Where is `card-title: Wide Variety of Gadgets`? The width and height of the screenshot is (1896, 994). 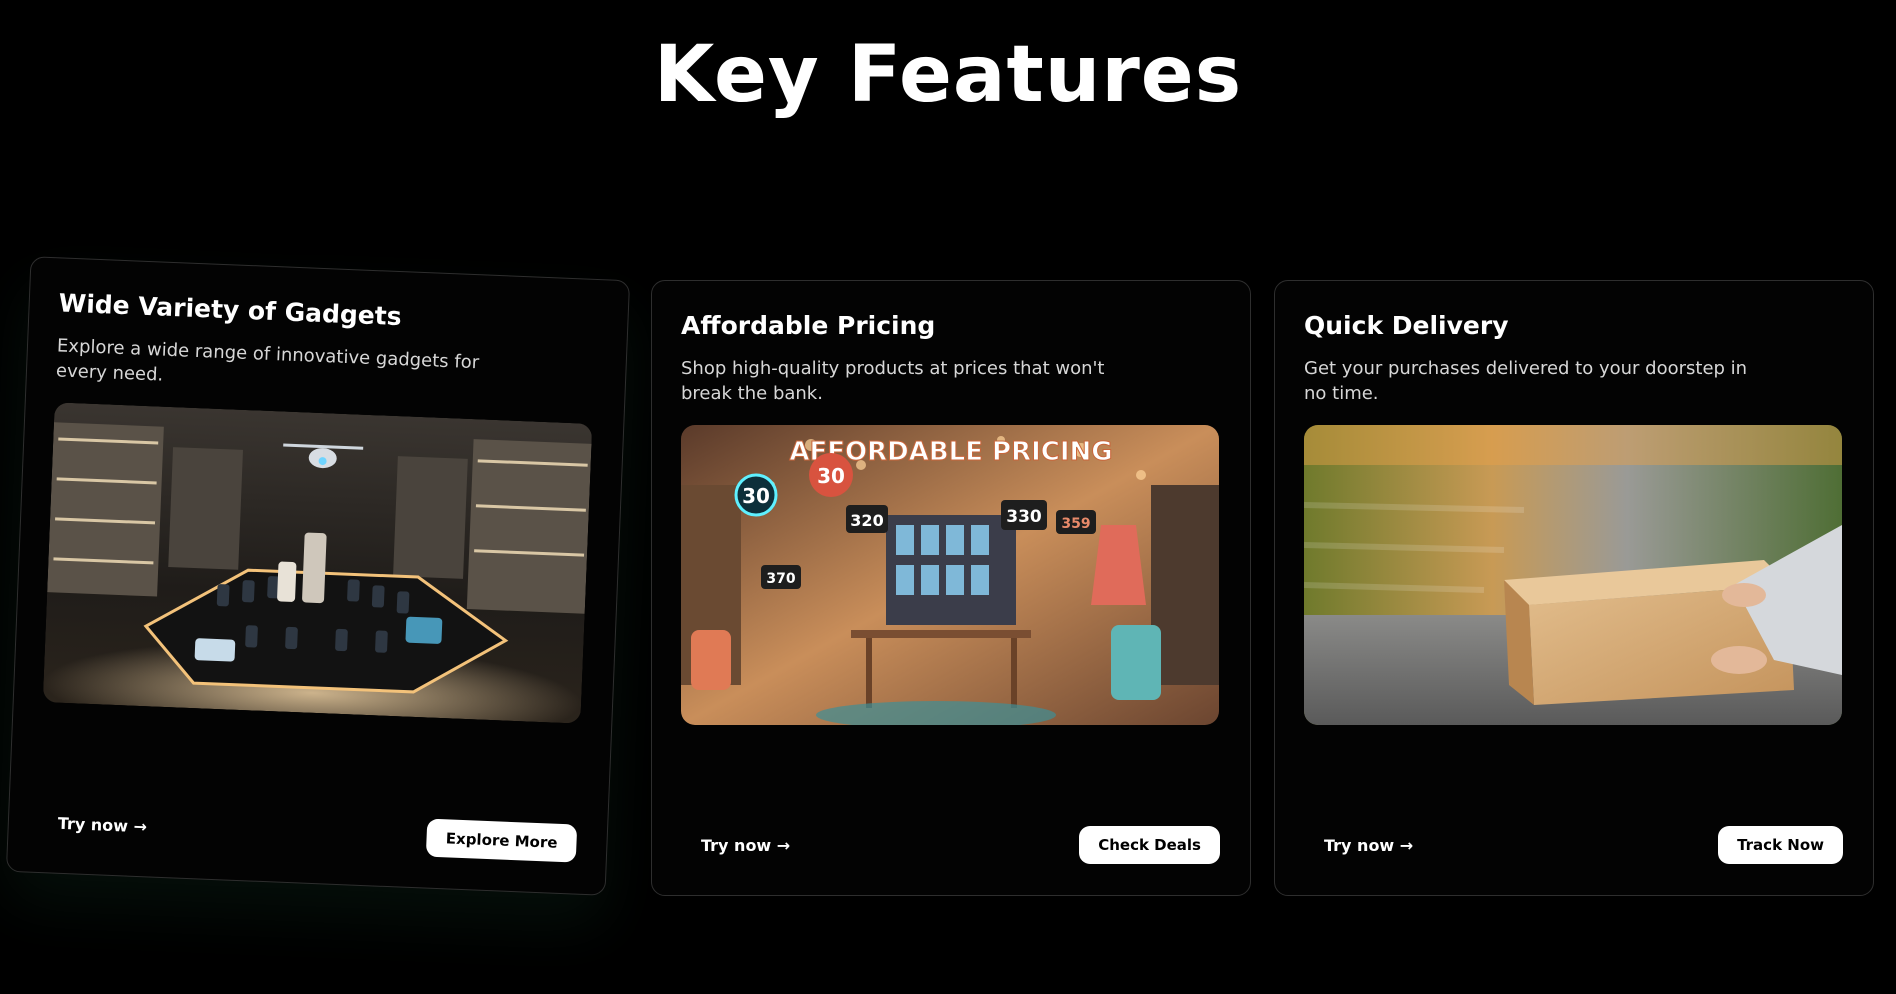
card-title: Wide Variety of Gadgets is located at coordinates (230, 310).